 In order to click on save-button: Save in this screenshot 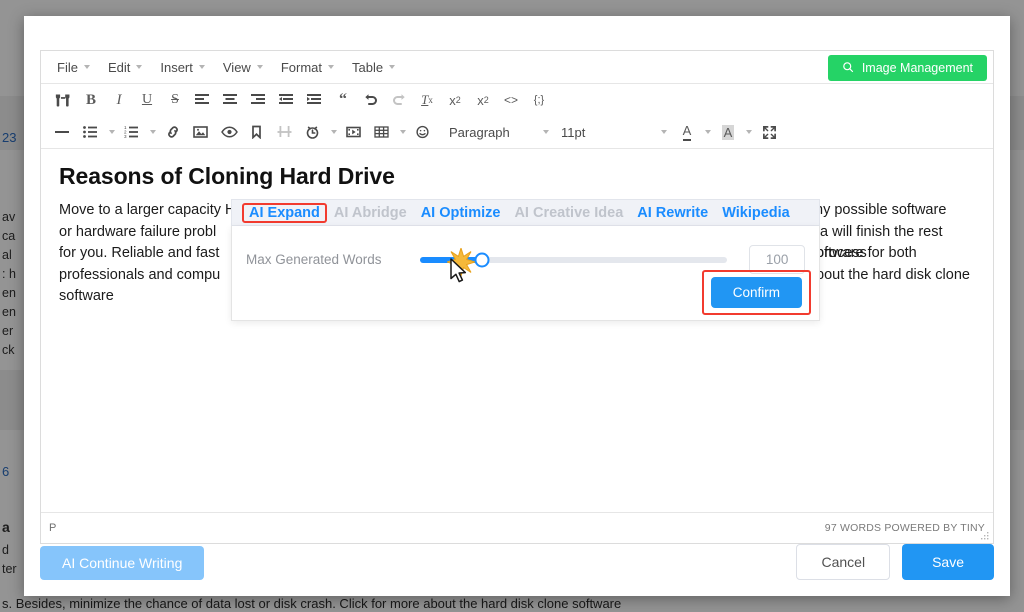, I will do `click(948, 562)`.